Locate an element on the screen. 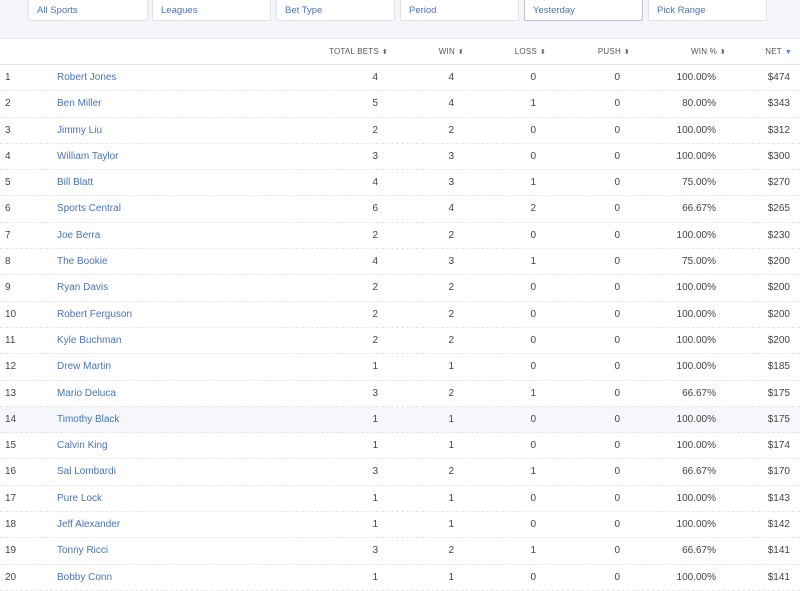 The image size is (800, 591). league-filter: Leagues is located at coordinates (211, 10).